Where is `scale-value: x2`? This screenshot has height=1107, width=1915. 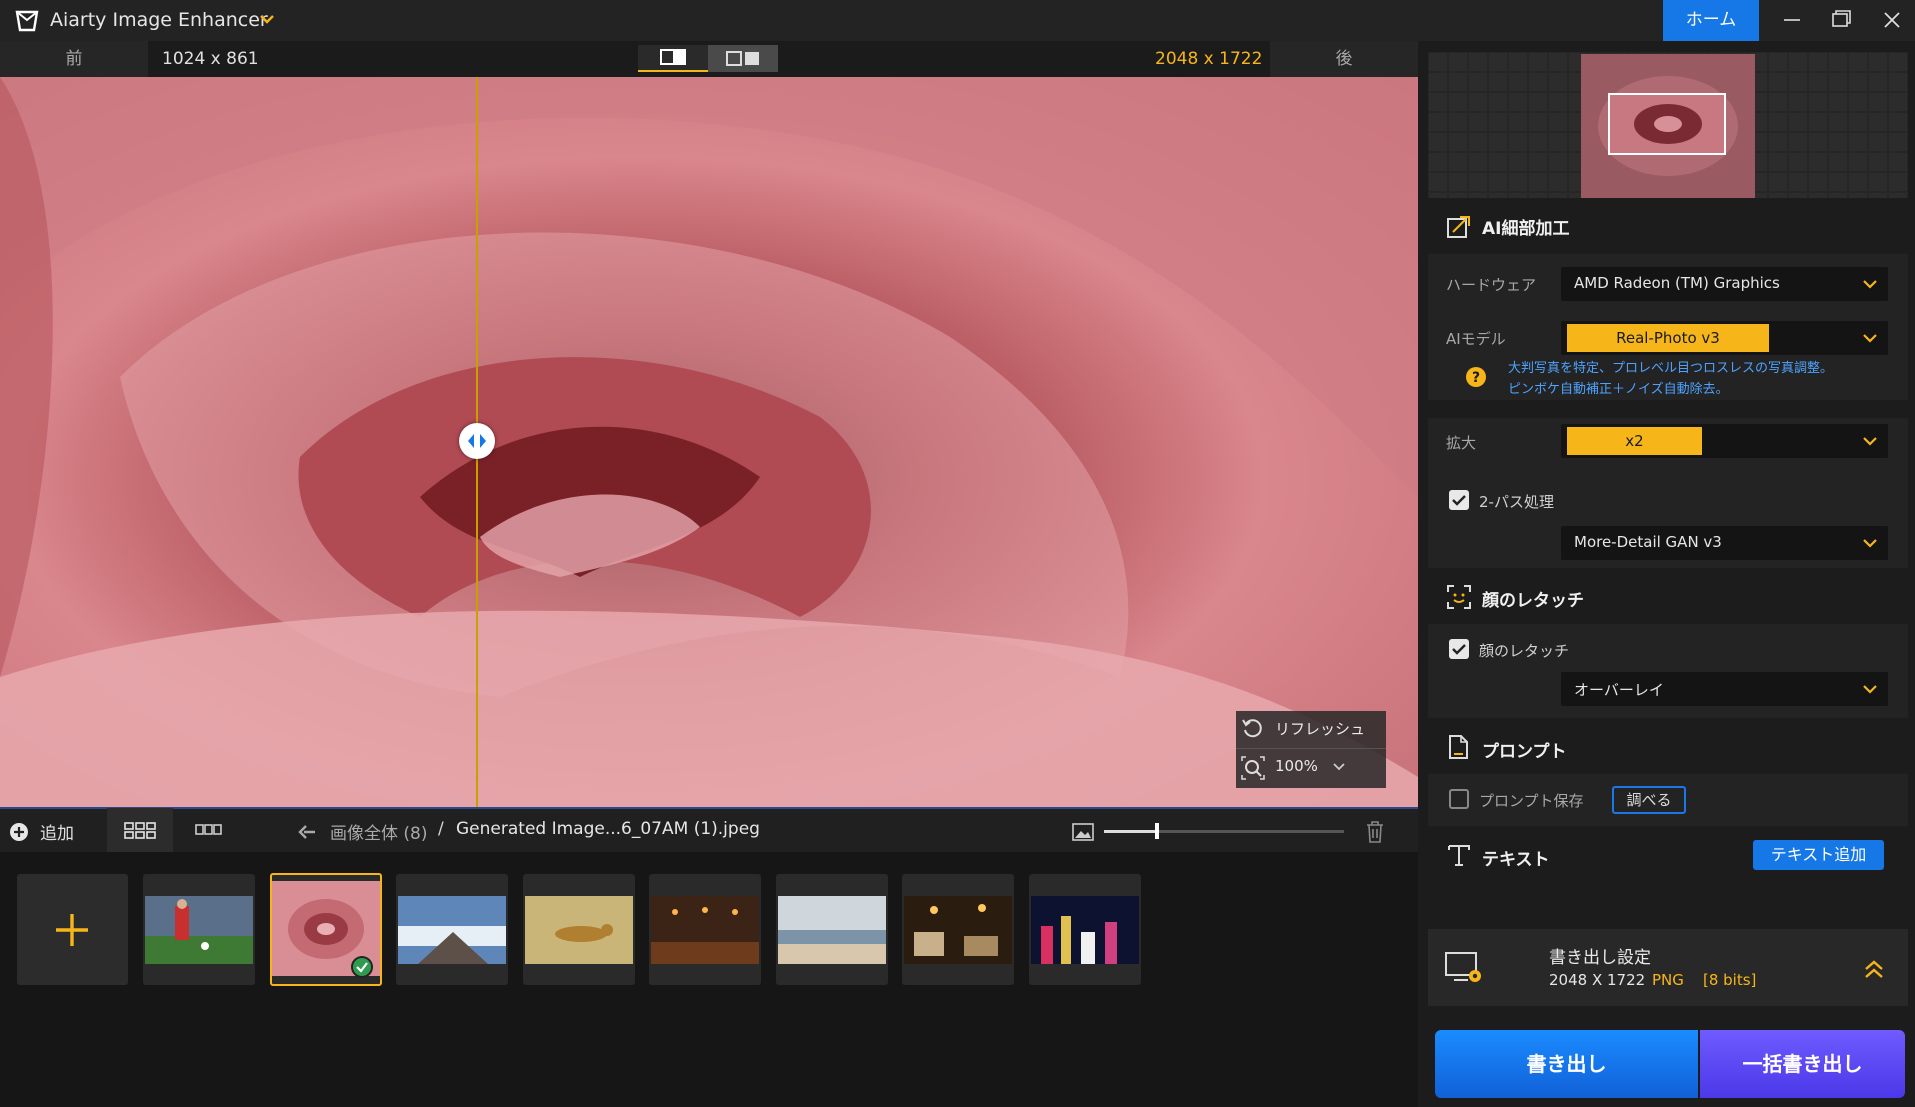
scale-value: x2 is located at coordinates (1634, 441).